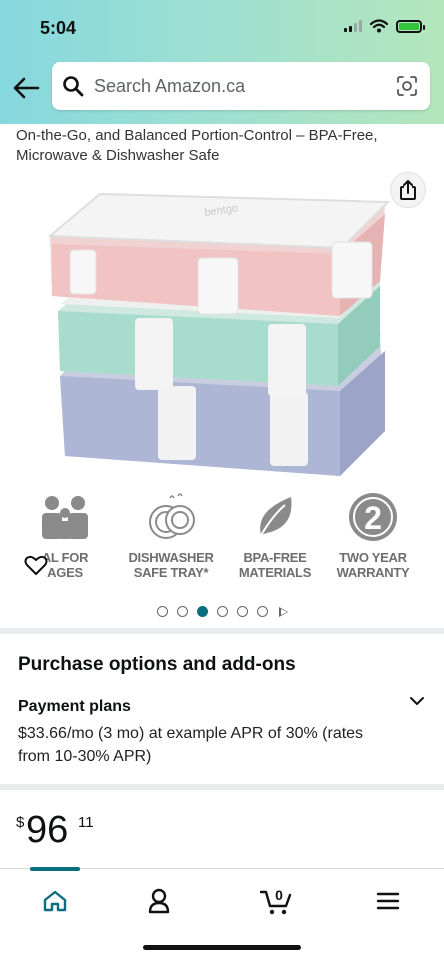 This screenshot has width=444, height=960. Describe the element at coordinates (58, 28) in the screenshot. I see `status-time: 5:04` at that location.